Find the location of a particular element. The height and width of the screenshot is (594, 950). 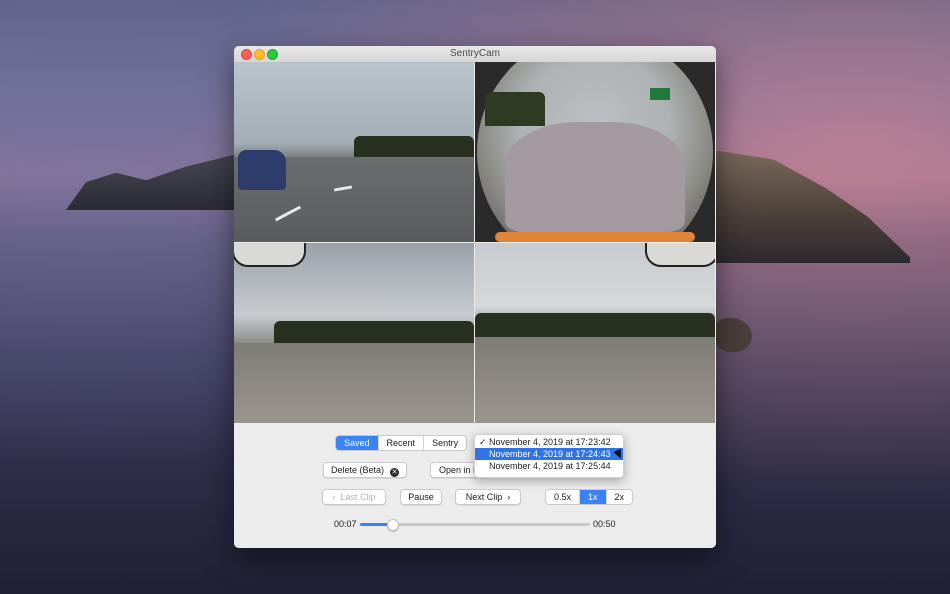

desktop-rock is located at coordinates (733, 335).